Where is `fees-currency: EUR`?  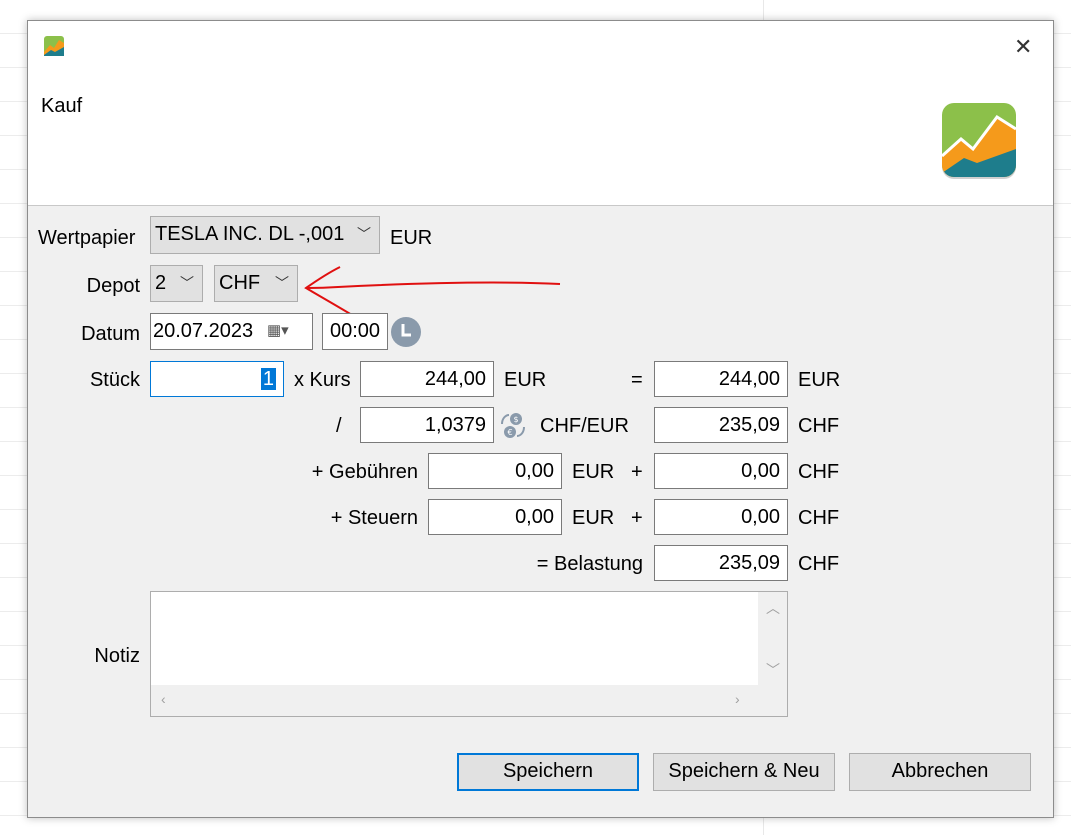
fees-currency: EUR is located at coordinates (593, 472).